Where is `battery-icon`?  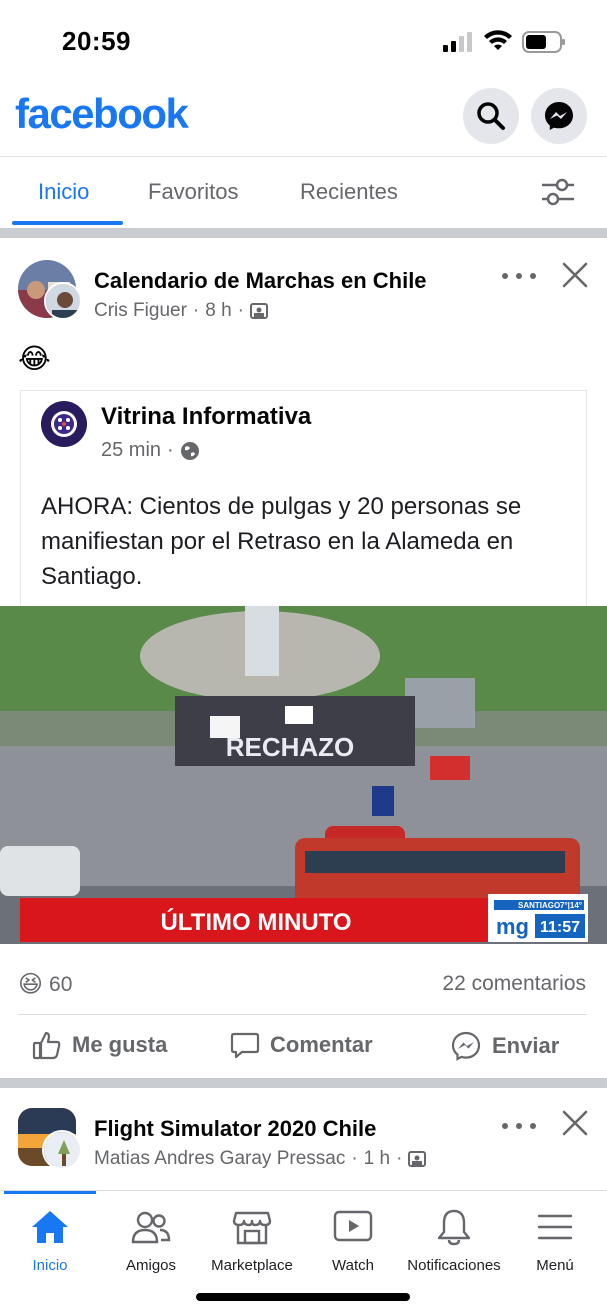 battery-icon is located at coordinates (543, 42).